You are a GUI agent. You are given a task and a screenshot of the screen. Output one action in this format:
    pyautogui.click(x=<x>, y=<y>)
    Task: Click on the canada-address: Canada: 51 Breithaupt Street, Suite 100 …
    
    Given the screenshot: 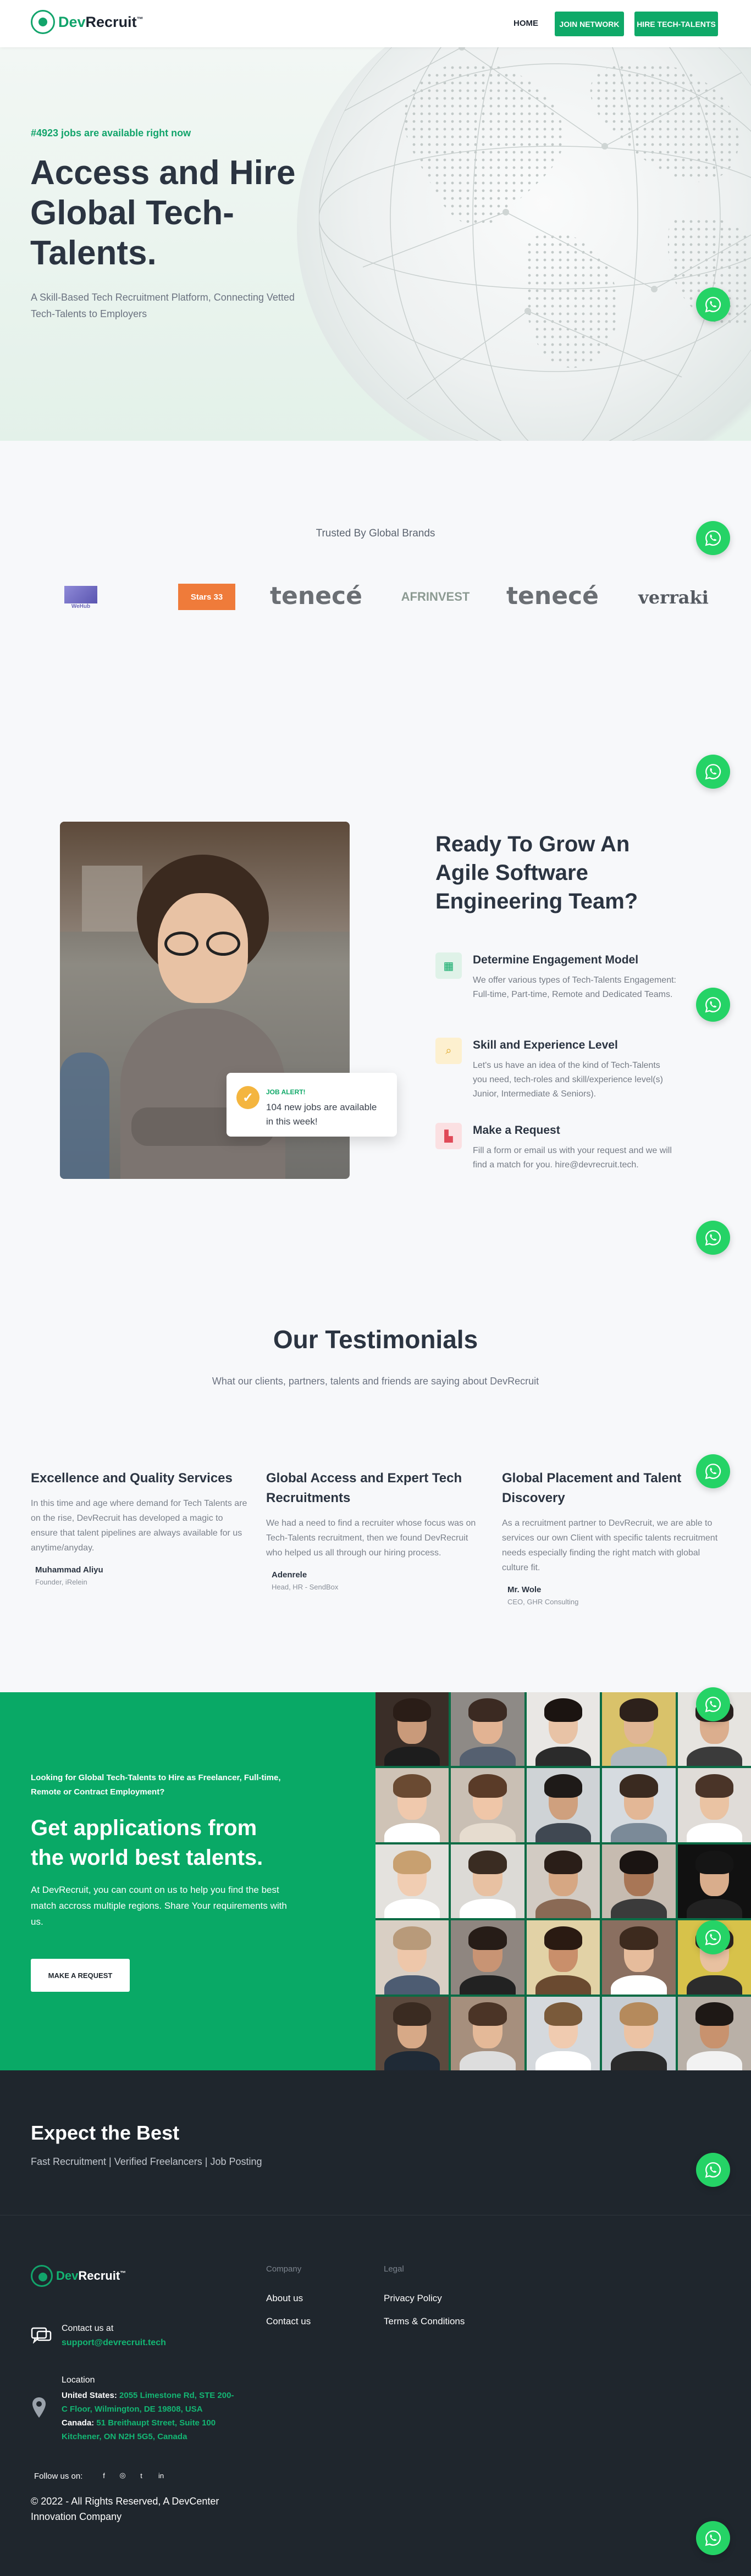 What is the action you would take?
    pyautogui.click(x=139, y=2429)
    